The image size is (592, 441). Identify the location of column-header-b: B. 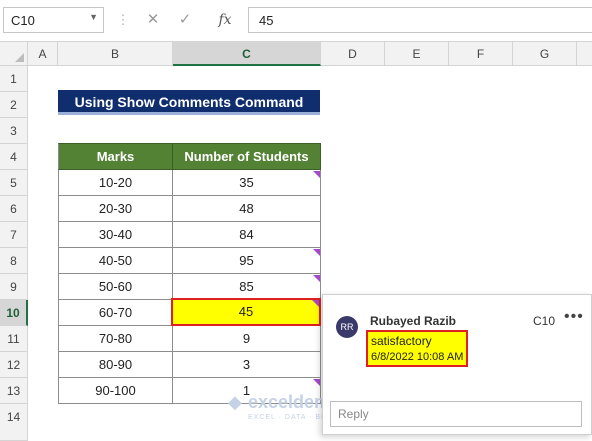
(115, 54).